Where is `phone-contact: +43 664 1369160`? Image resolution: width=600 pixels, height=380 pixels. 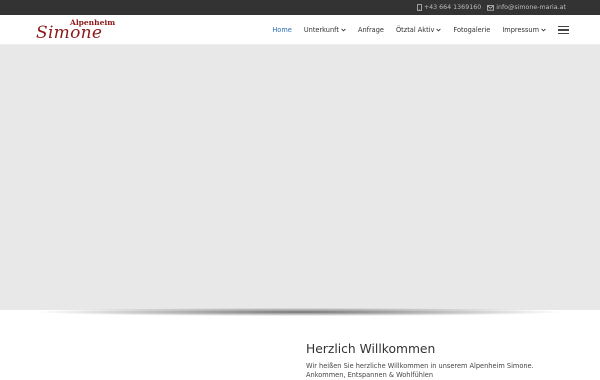
phone-contact: +43 664 1369160 is located at coordinates (449, 7).